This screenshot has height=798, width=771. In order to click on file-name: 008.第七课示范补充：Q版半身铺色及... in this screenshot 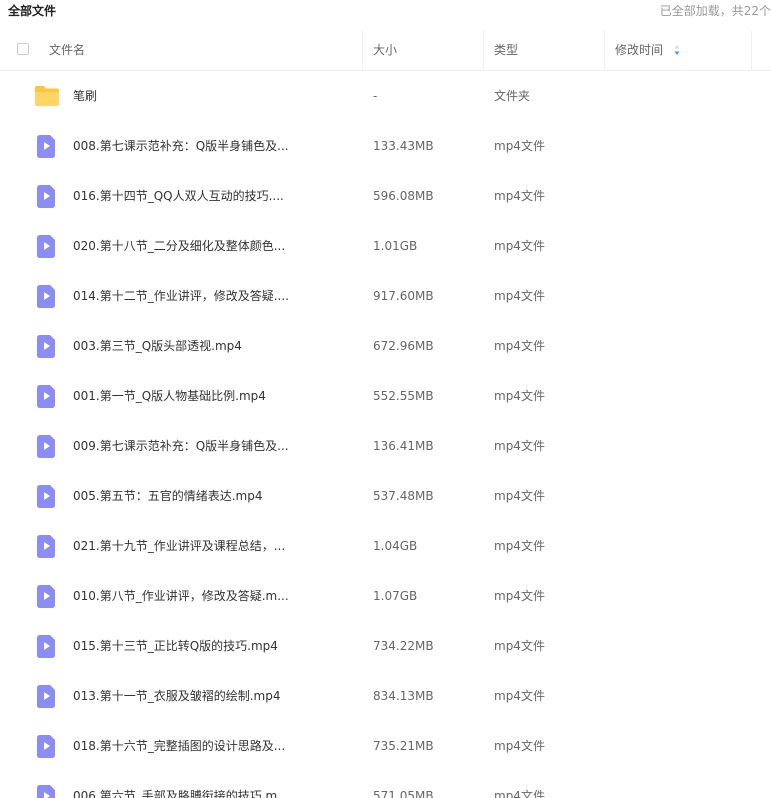, I will do `click(181, 146)`.